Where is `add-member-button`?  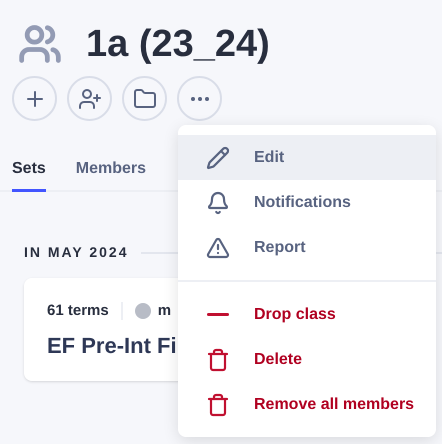 add-member-button is located at coordinates (89, 98).